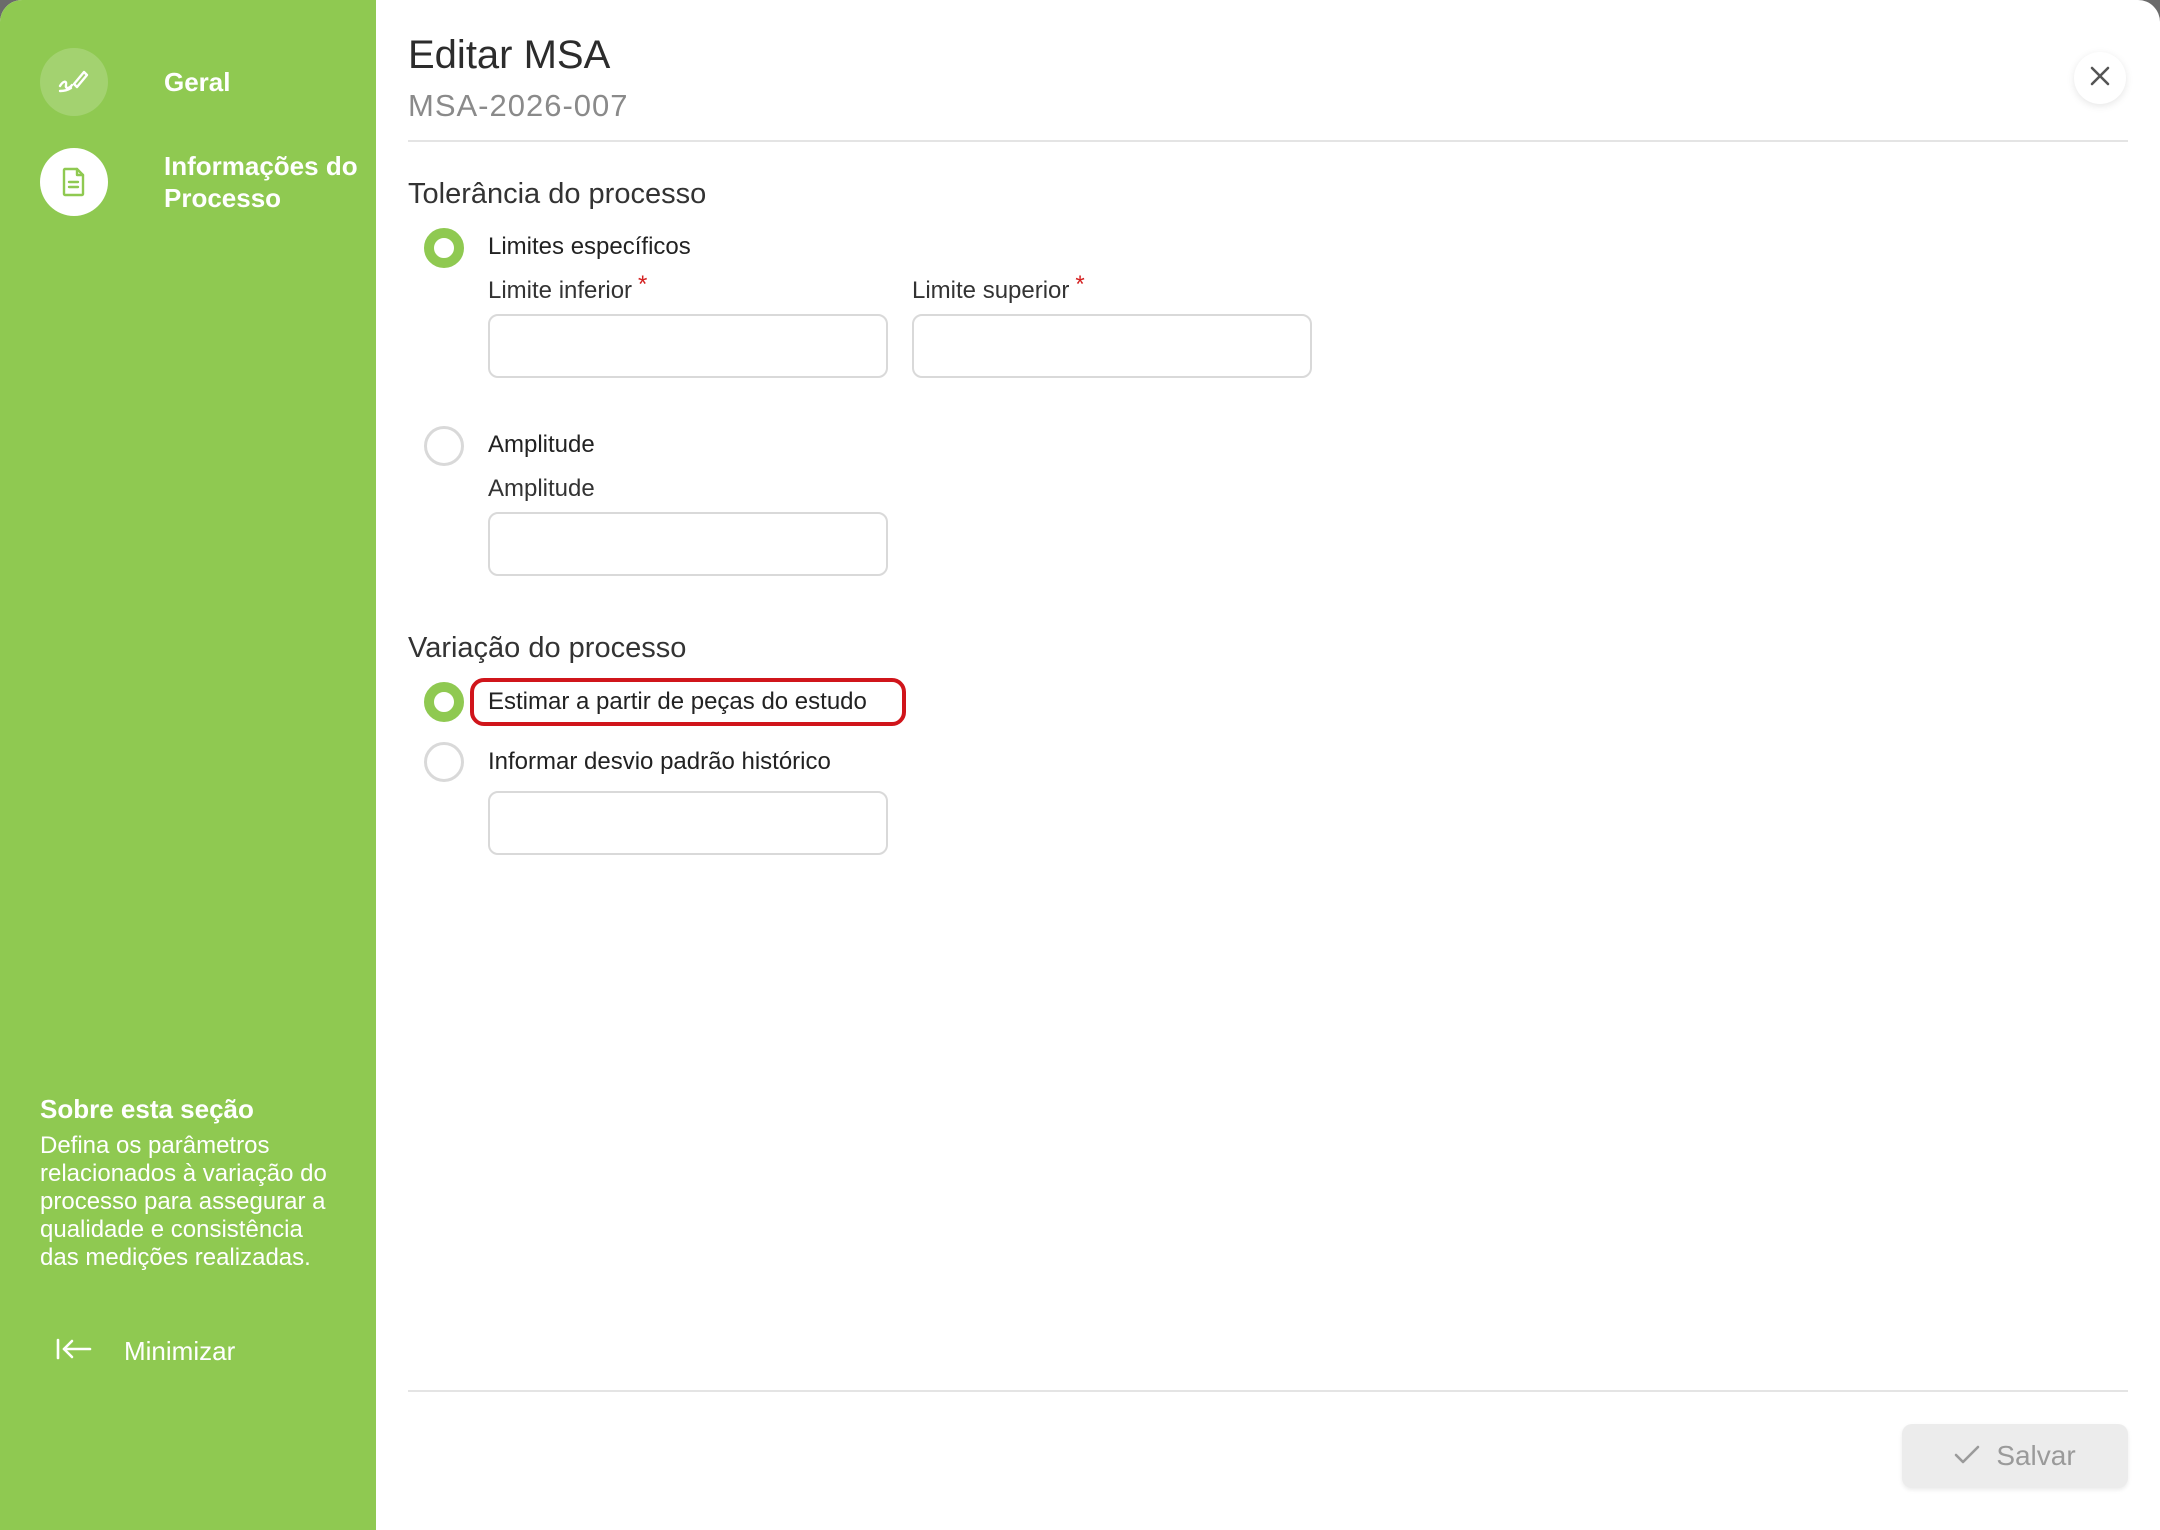 The image size is (2160, 1530). I want to click on page-title: Editar MSA, so click(509, 55).